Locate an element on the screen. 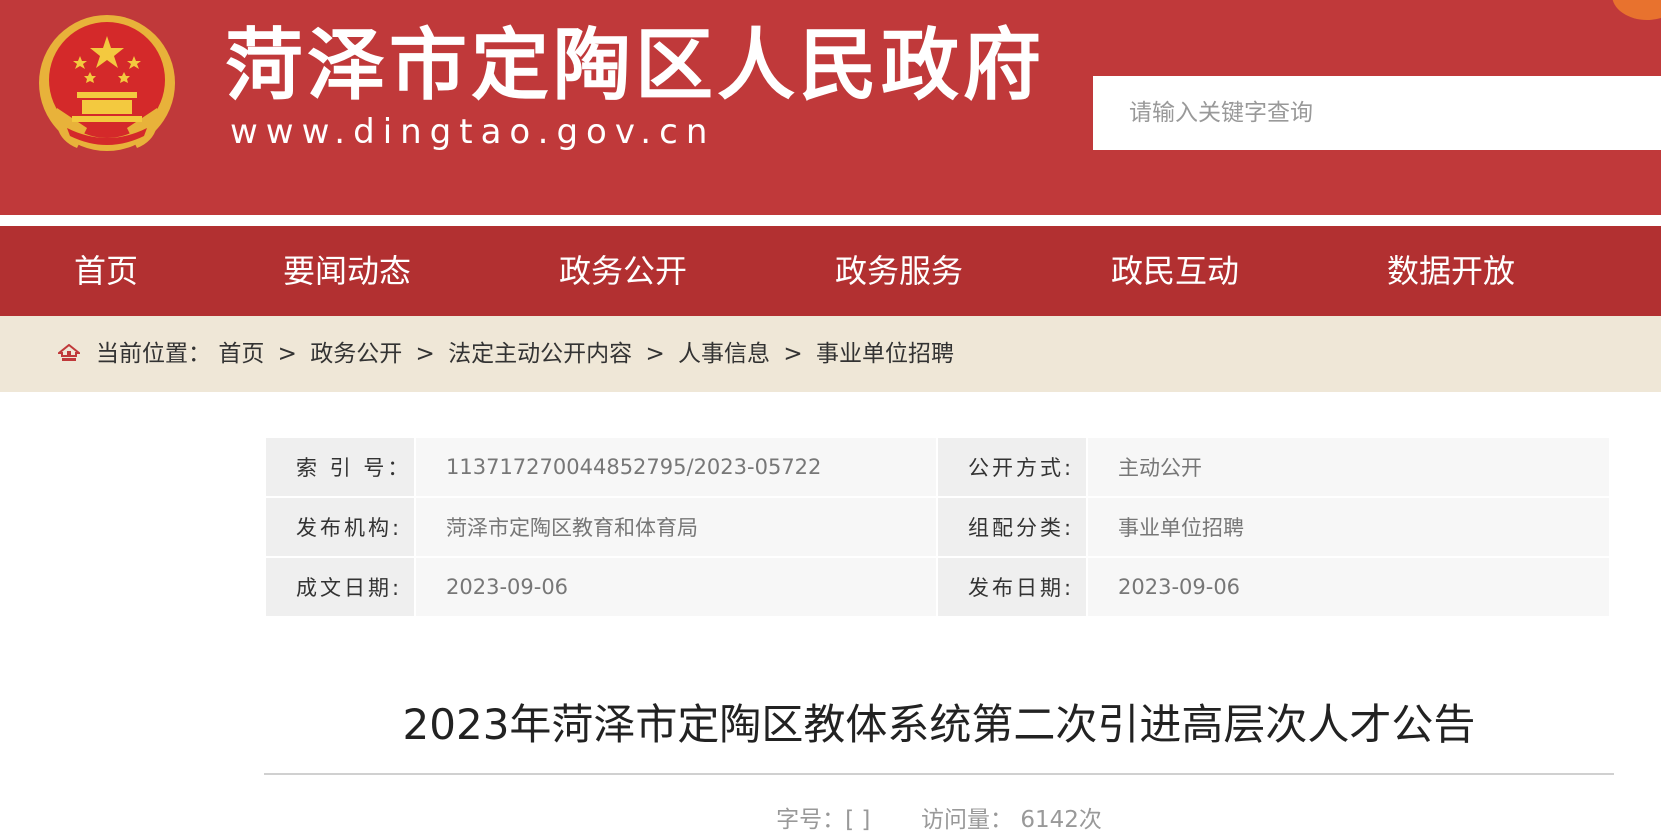 Image resolution: width=1661 pixels, height=839 pixels. national-emblem-icon is located at coordinates (107, 83).